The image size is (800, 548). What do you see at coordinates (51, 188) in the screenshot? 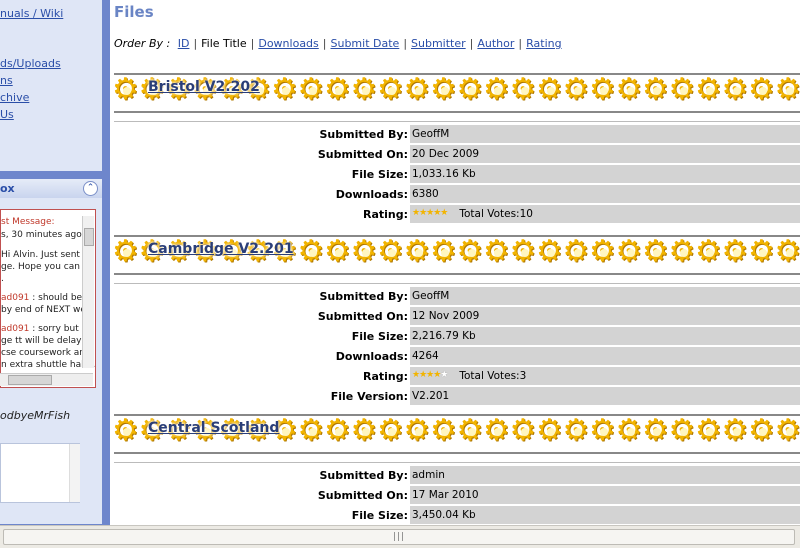
I see `shoutbox-header: ox ⌃` at bounding box center [51, 188].